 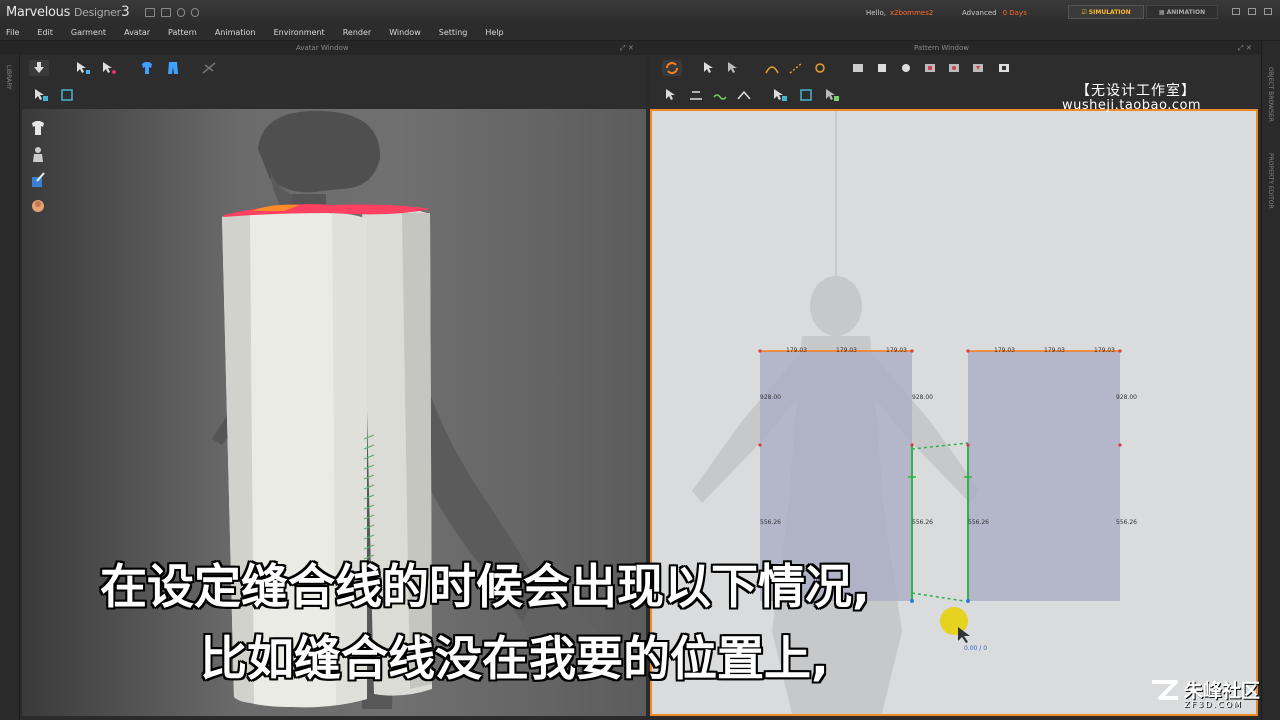 I want to click on corner-logo-name: 朱峰社区, so click(x=1222, y=691).